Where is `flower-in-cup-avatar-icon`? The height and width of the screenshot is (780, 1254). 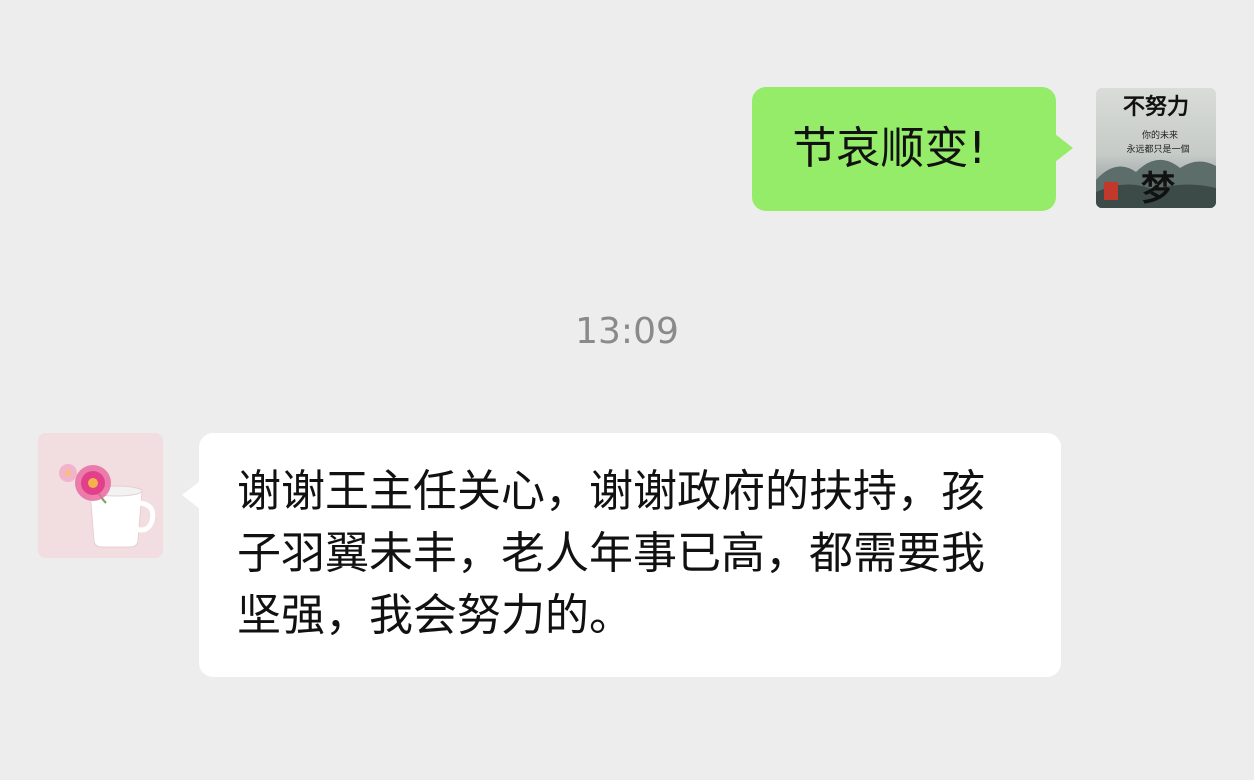
flower-in-cup-avatar-icon is located at coordinates (100, 495).